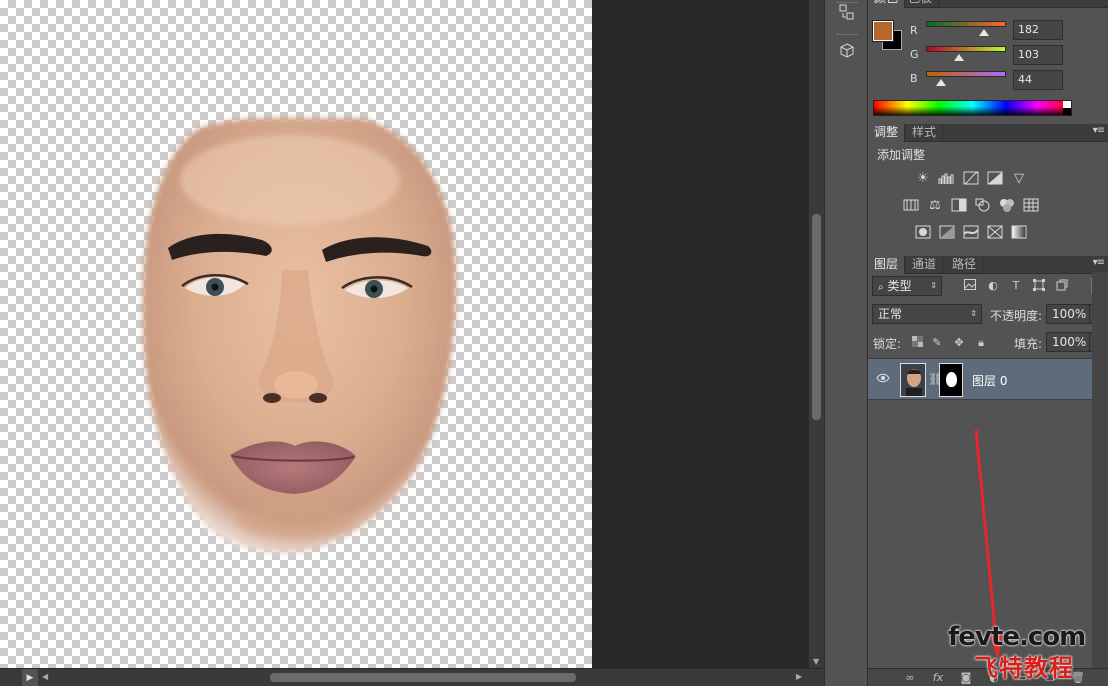  I want to click on filter-type-icon: T, so click(1016, 286).